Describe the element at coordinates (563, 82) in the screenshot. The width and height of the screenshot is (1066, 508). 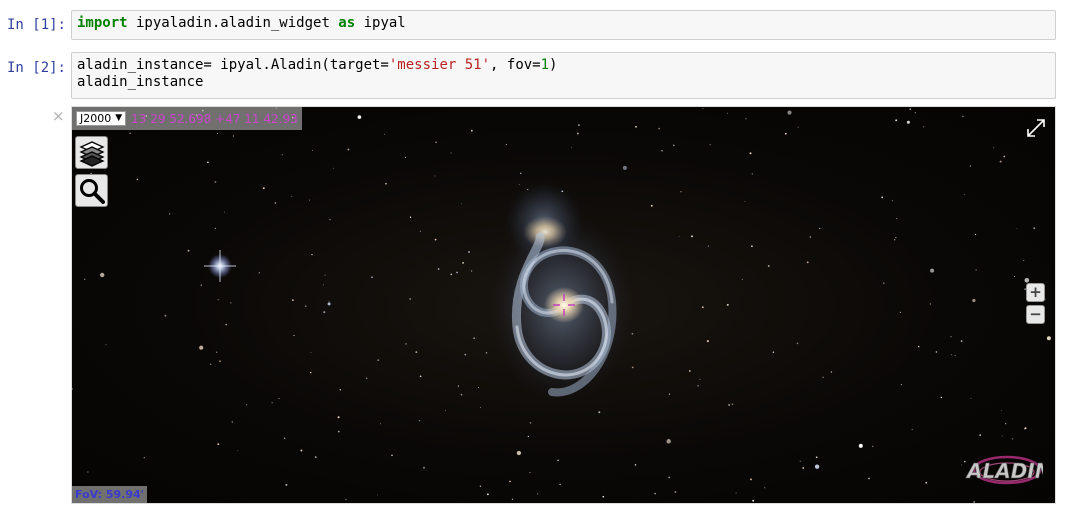
I see `code-line: aladin_instance` at that location.